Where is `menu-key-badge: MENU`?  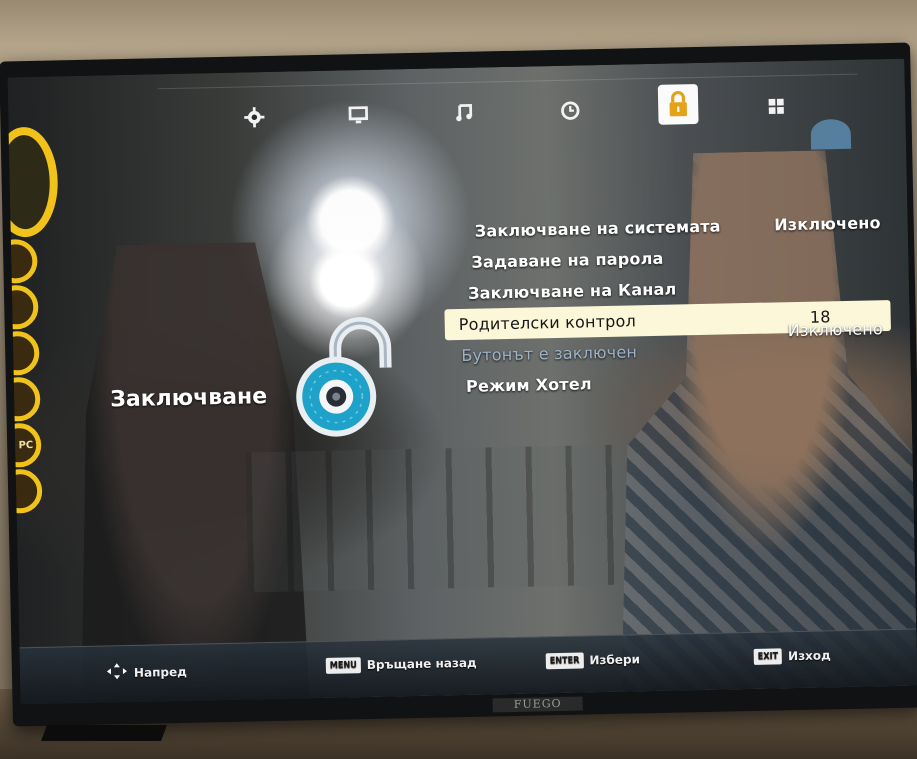 menu-key-badge: MENU is located at coordinates (343, 665).